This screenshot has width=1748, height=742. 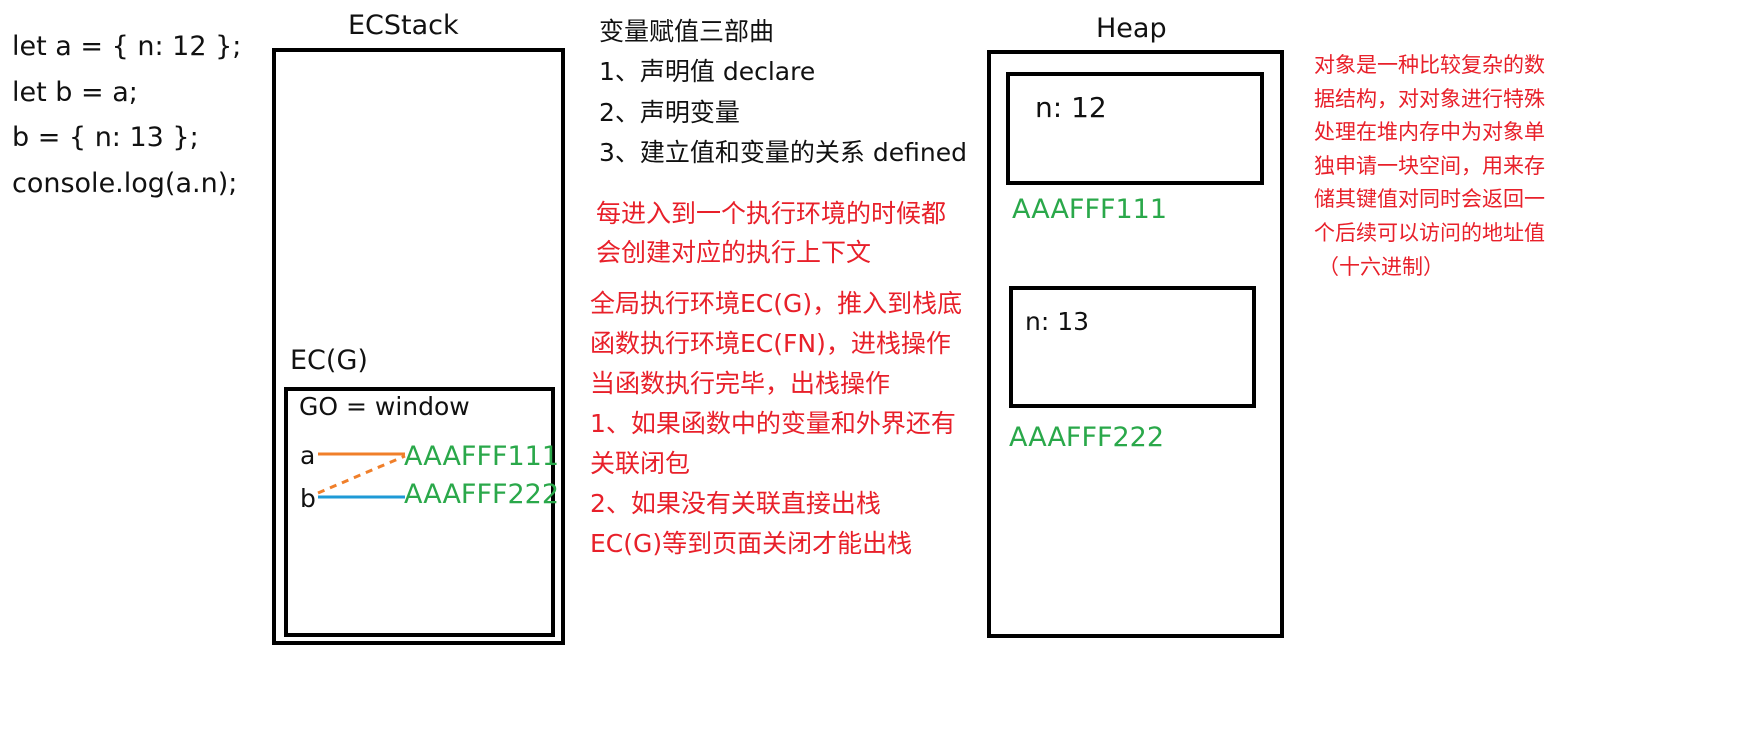 What do you see at coordinates (1429, 98) in the screenshot?
I see `object-note-line: 据结构，对对象进行特殊` at bounding box center [1429, 98].